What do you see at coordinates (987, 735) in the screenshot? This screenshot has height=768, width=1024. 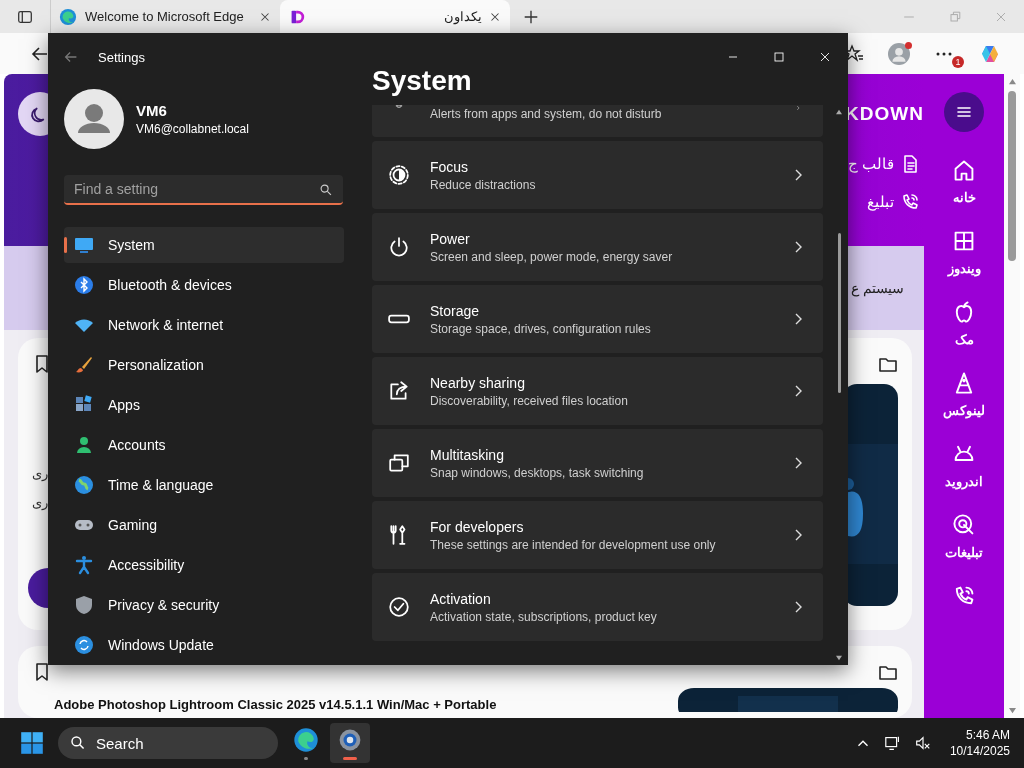 I see `clock-time: 5:46 AM` at bounding box center [987, 735].